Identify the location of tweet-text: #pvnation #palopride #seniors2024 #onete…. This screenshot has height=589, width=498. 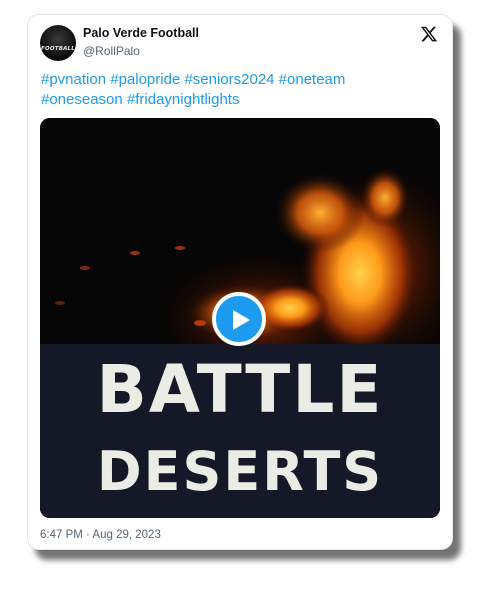
(241, 90).